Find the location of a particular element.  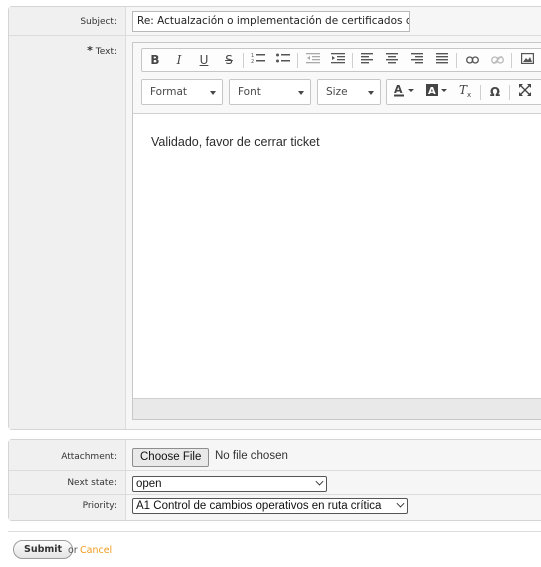

unlink-icon is located at coordinates (497, 60).